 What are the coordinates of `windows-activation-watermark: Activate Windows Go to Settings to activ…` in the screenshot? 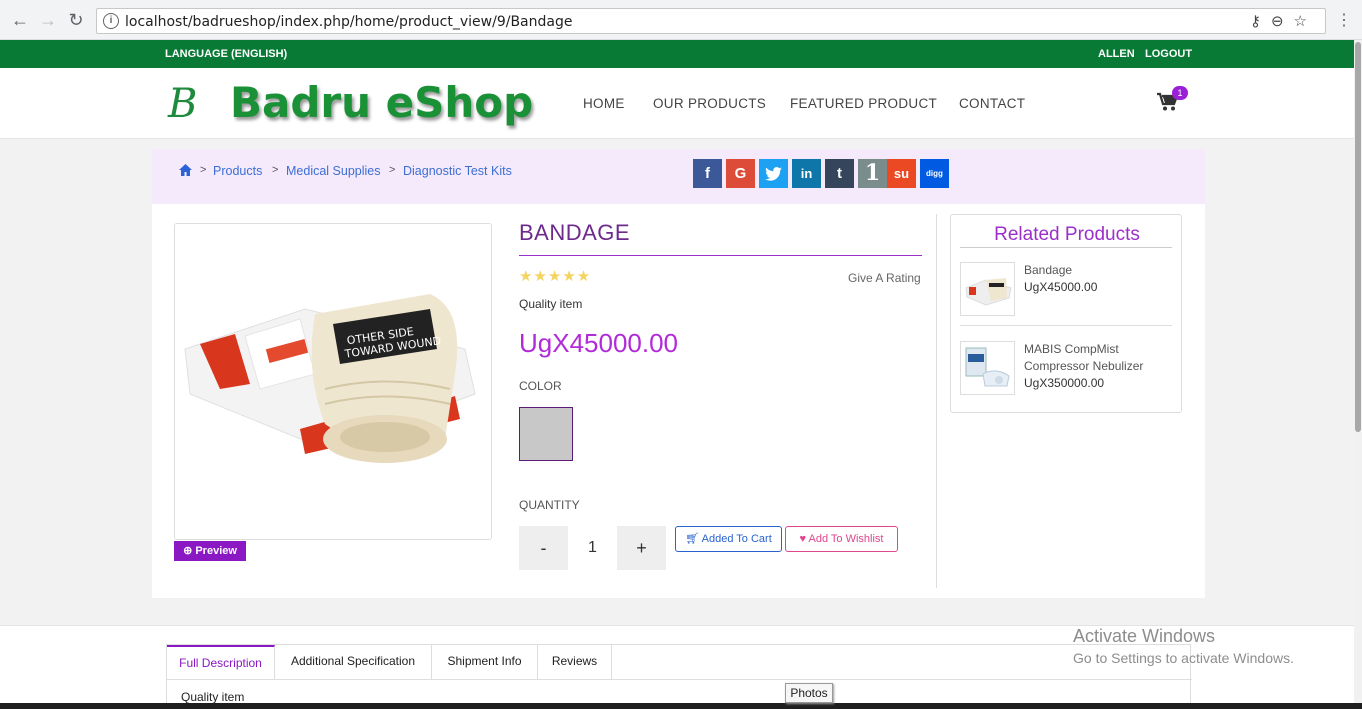 It's located at (1183, 646).